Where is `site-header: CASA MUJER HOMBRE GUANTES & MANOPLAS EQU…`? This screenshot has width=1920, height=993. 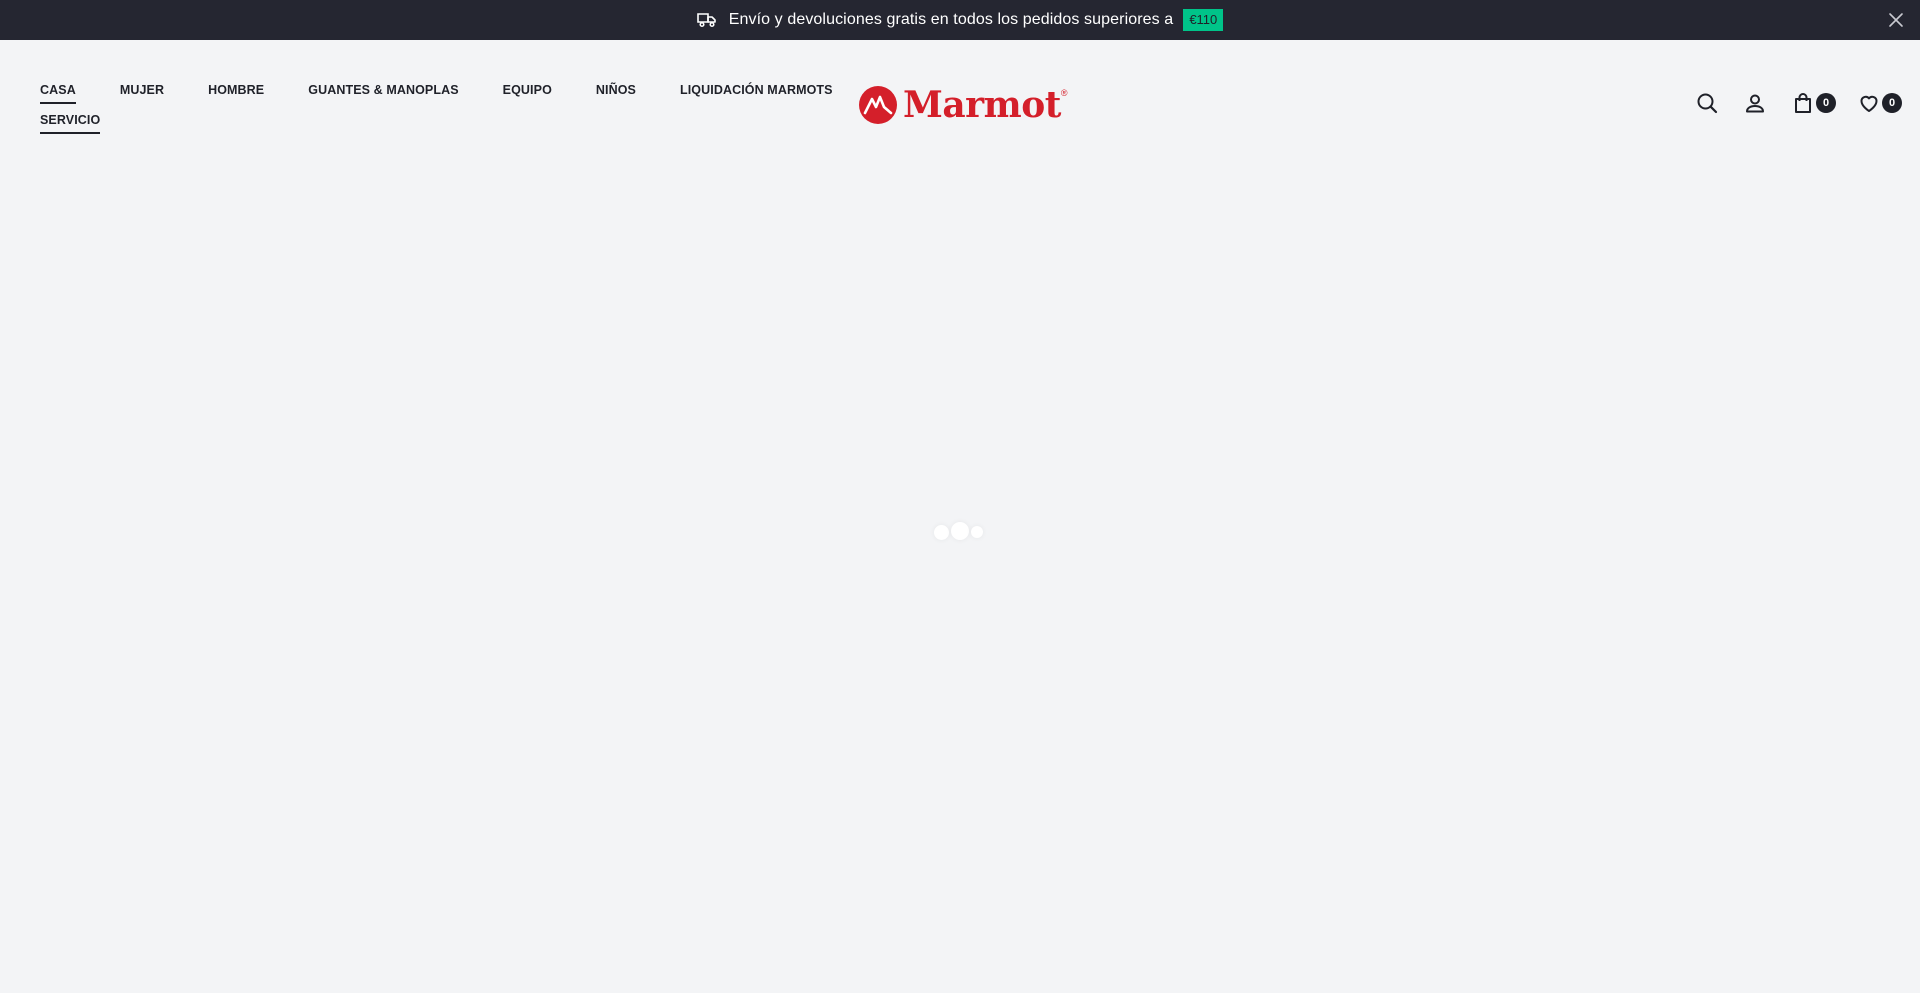
site-header: CASA MUJER HOMBRE GUANTES & MANOPLAS EQU… is located at coordinates (960, 96).